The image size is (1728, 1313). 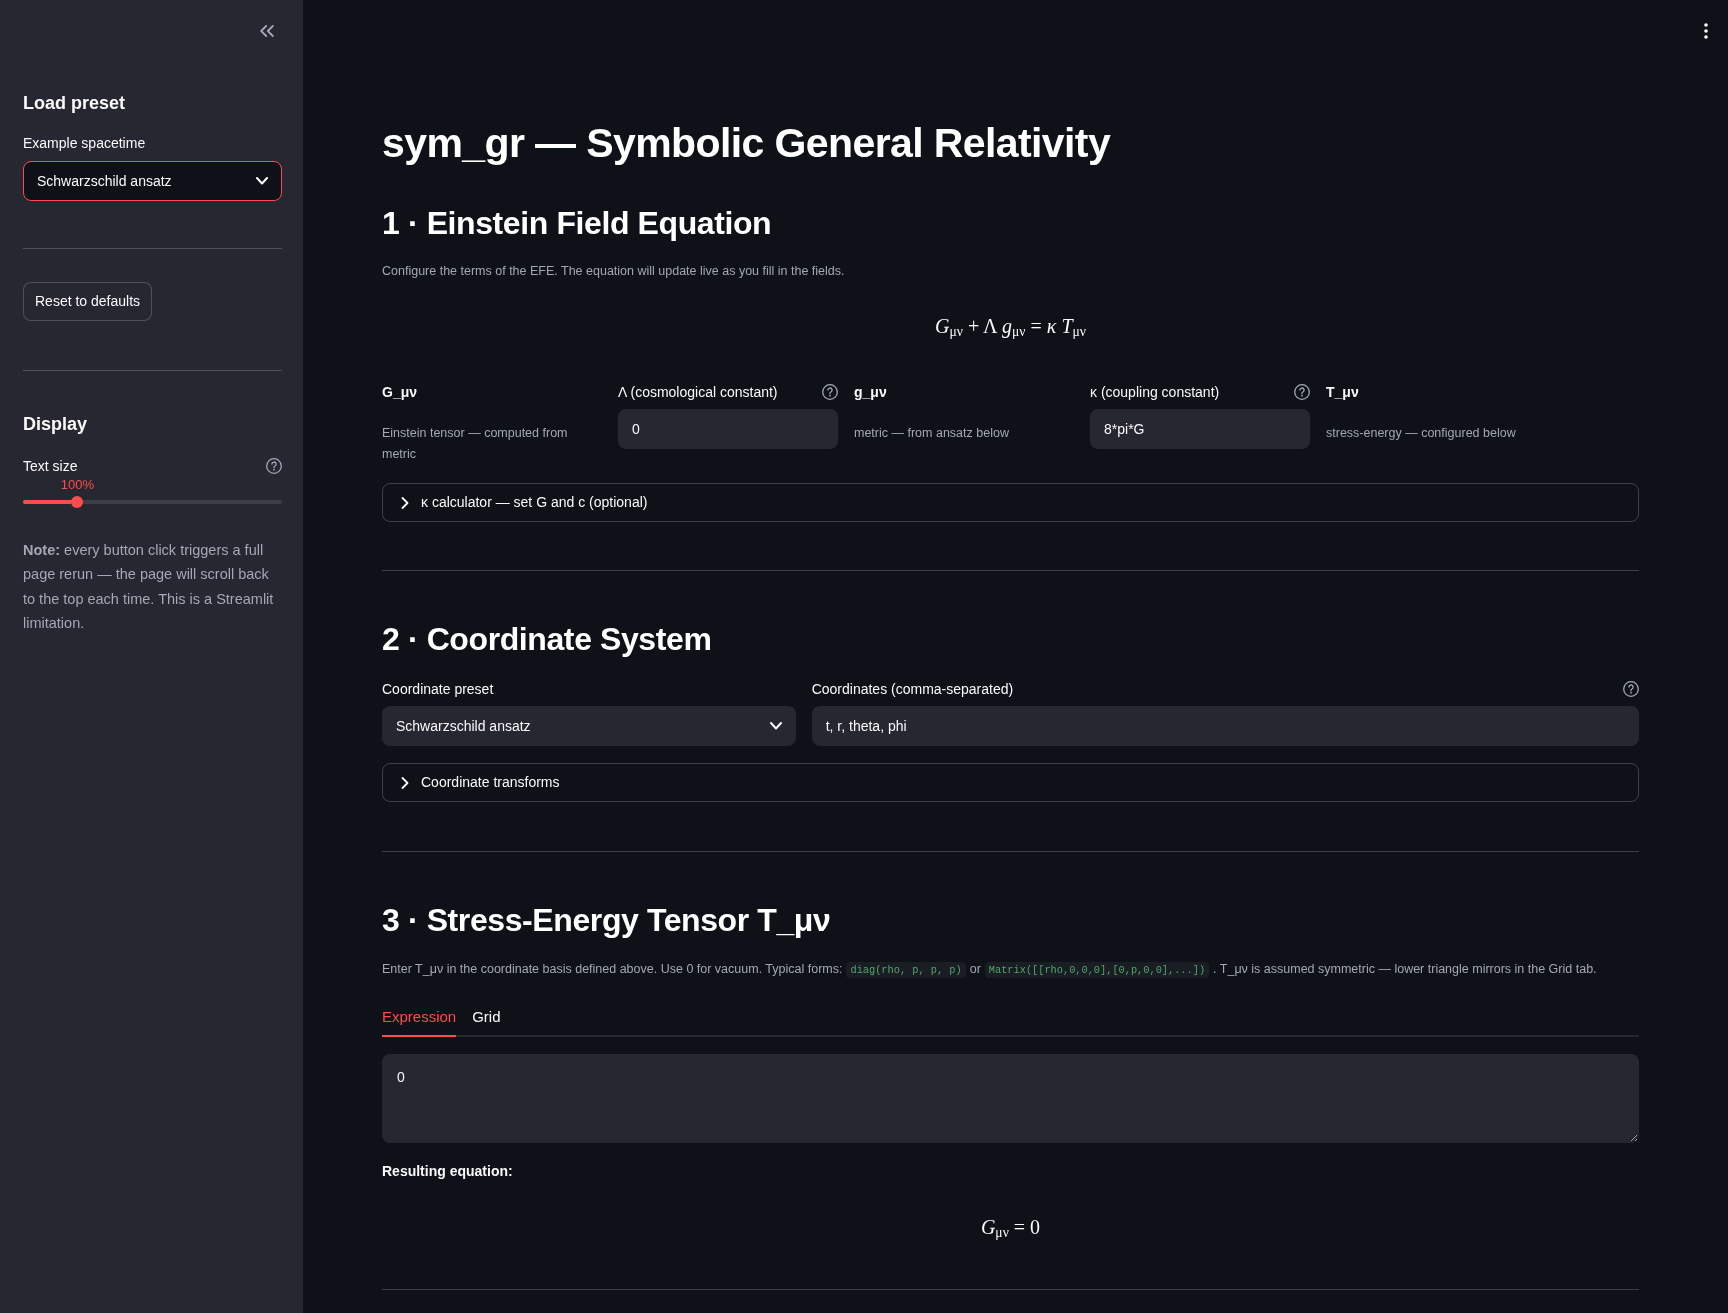 What do you see at coordinates (1010, 1228) in the screenshot?
I see `equation: G$_{μν}$ = 0` at bounding box center [1010, 1228].